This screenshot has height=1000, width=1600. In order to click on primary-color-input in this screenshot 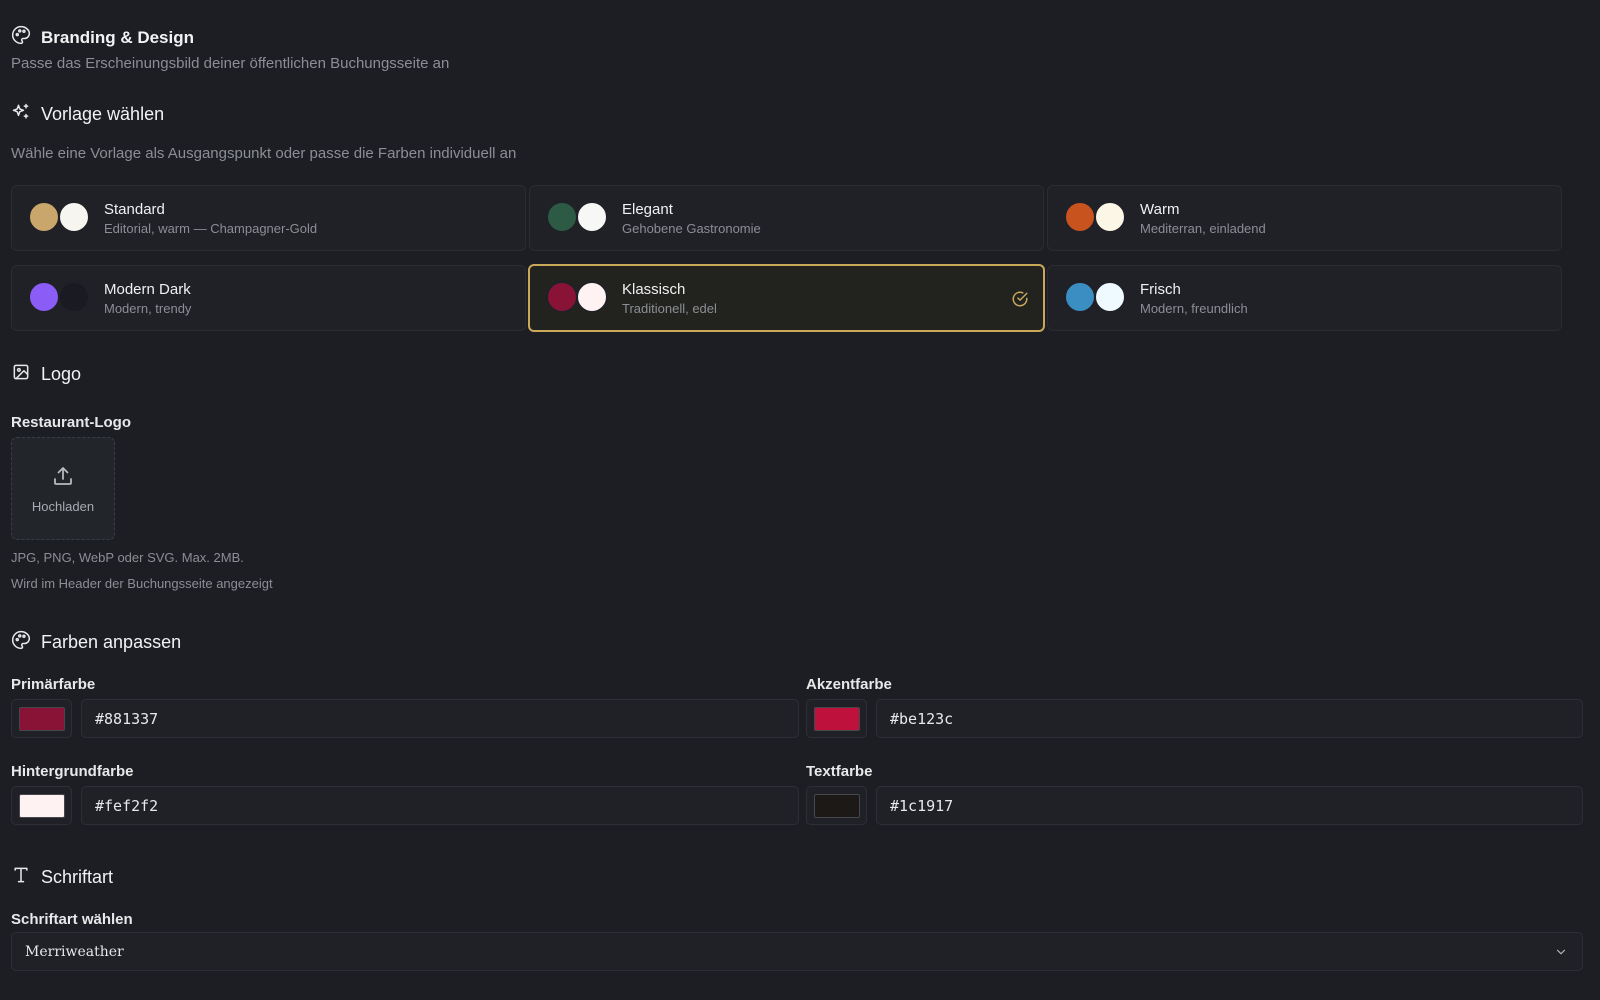, I will do `click(440, 718)`.